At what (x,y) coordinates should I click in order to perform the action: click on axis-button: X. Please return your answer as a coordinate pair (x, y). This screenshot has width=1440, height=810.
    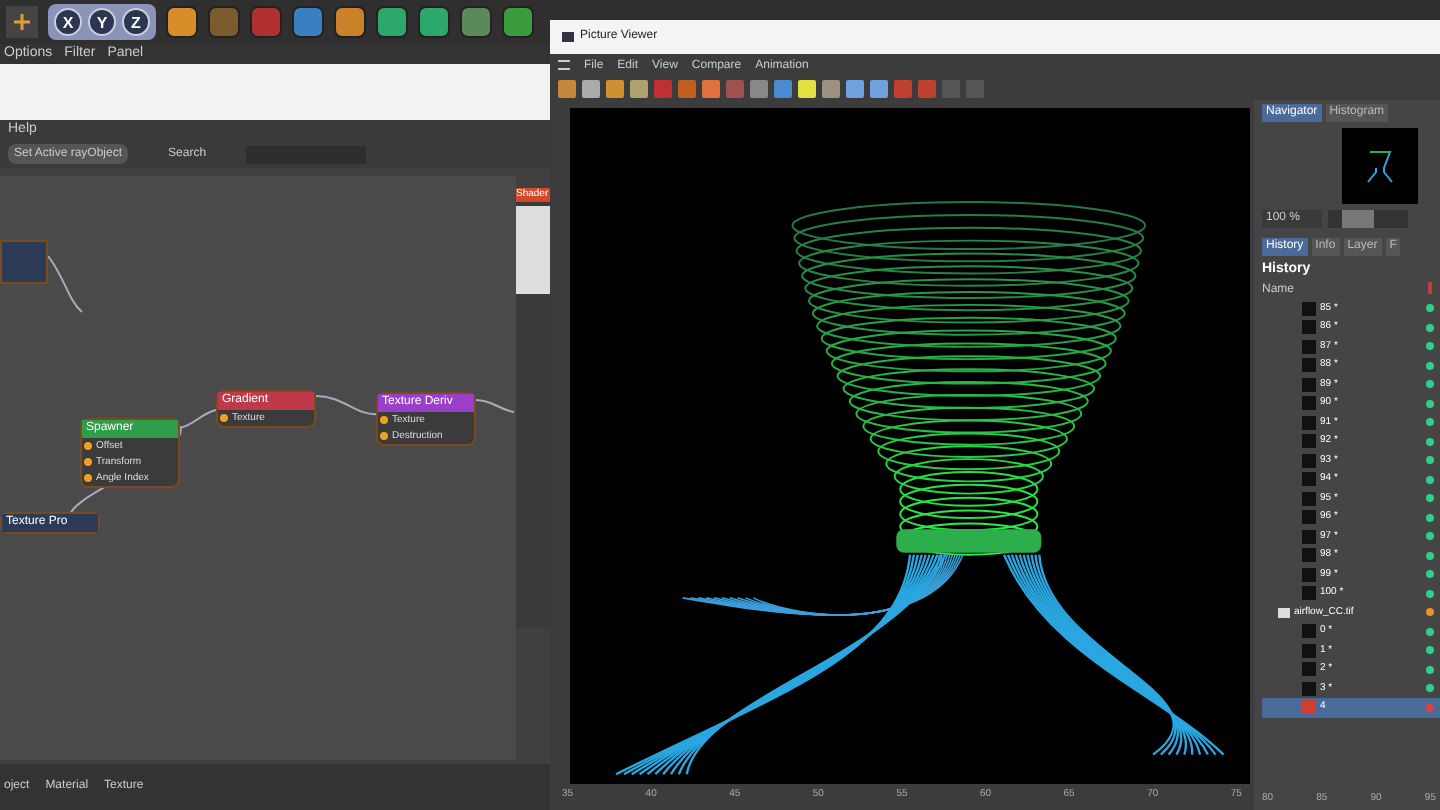
    Looking at the image, I should click on (68, 22).